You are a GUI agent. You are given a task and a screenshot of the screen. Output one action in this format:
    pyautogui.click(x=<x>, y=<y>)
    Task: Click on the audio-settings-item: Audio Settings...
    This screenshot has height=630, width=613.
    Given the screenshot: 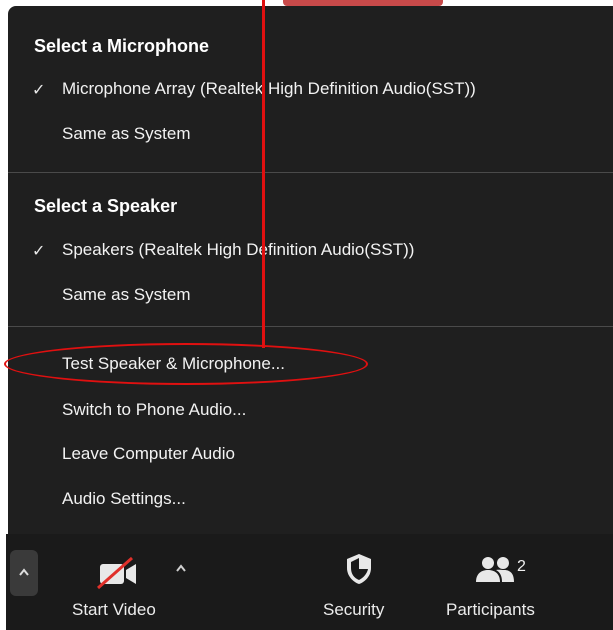 What is the action you would take?
    pyautogui.click(x=124, y=499)
    